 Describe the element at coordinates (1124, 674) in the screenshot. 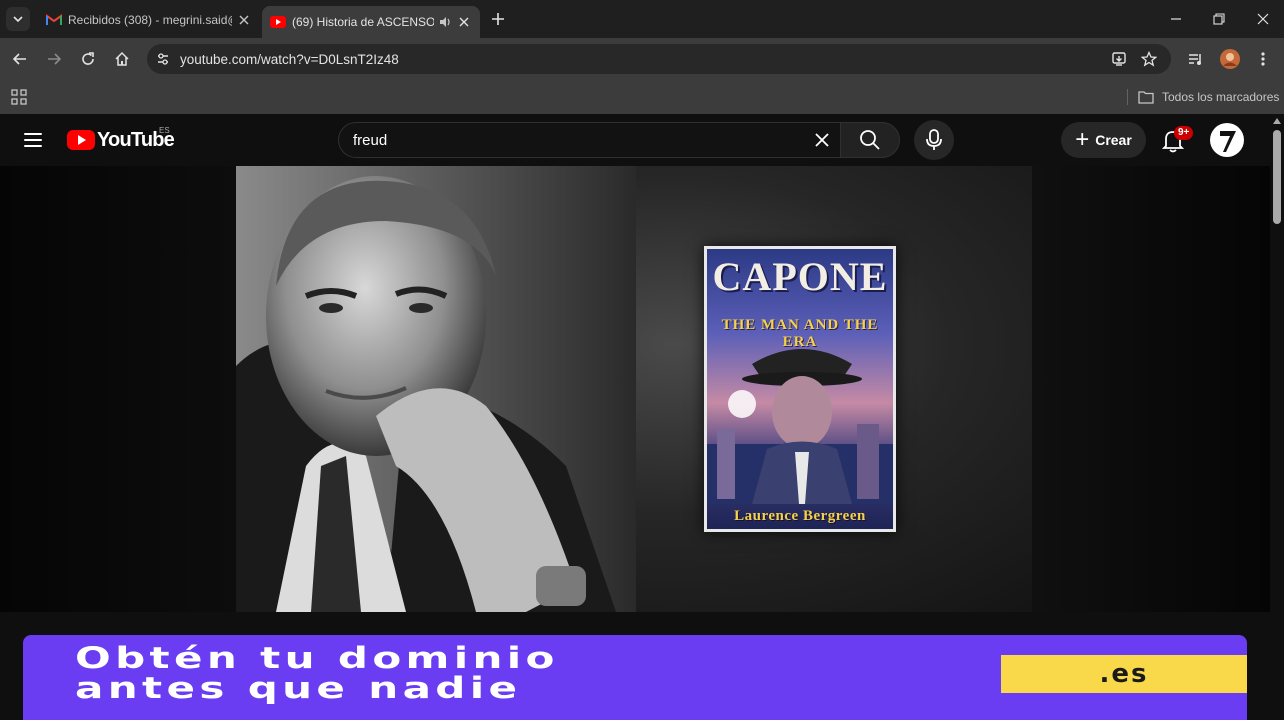

I see `ad-domain-tld: .es` at that location.